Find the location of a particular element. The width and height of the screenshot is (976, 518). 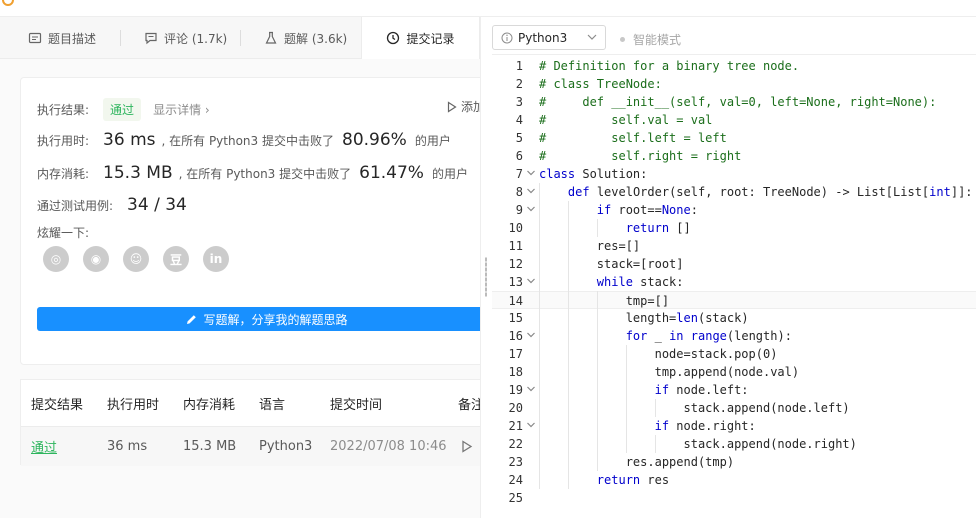

runtime-label: 执行用时: is located at coordinates (63, 141).